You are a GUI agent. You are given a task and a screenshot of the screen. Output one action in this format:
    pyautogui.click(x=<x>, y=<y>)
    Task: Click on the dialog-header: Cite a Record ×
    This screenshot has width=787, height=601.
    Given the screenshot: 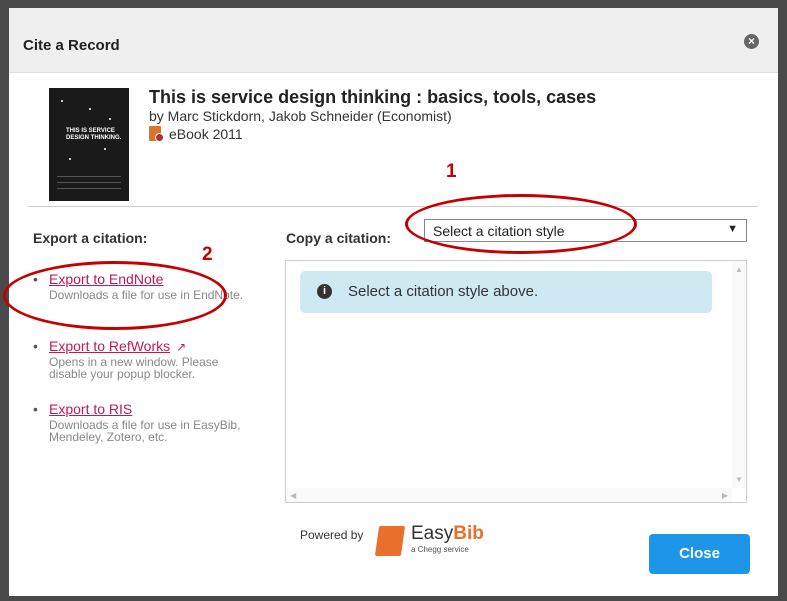 What is the action you would take?
    pyautogui.click(x=393, y=40)
    